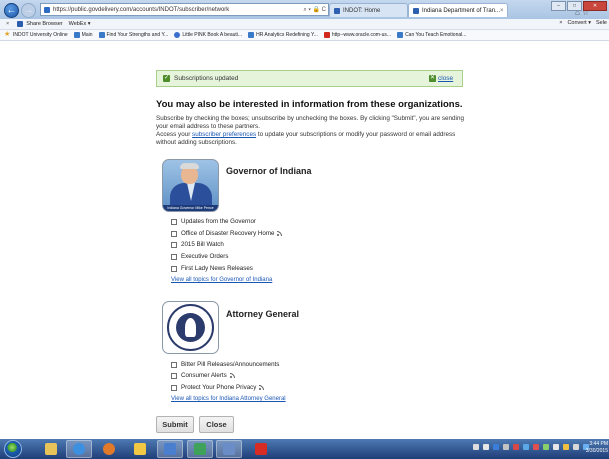  Describe the element at coordinates (445, 78) in the screenshot. I see `alert-close-link: close` at that location.